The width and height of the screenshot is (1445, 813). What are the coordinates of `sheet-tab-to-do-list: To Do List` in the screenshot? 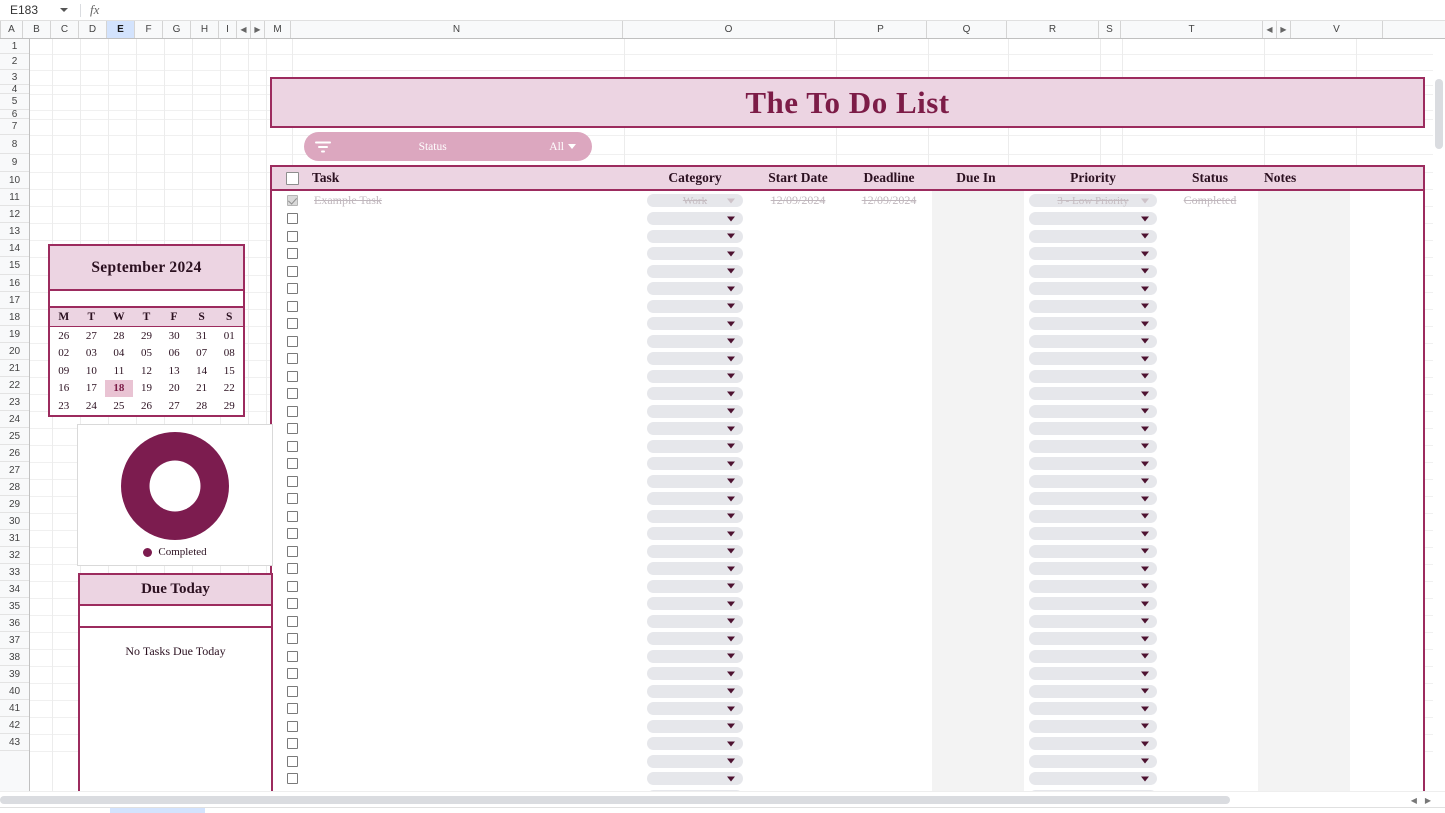 It's located at (158, 810).